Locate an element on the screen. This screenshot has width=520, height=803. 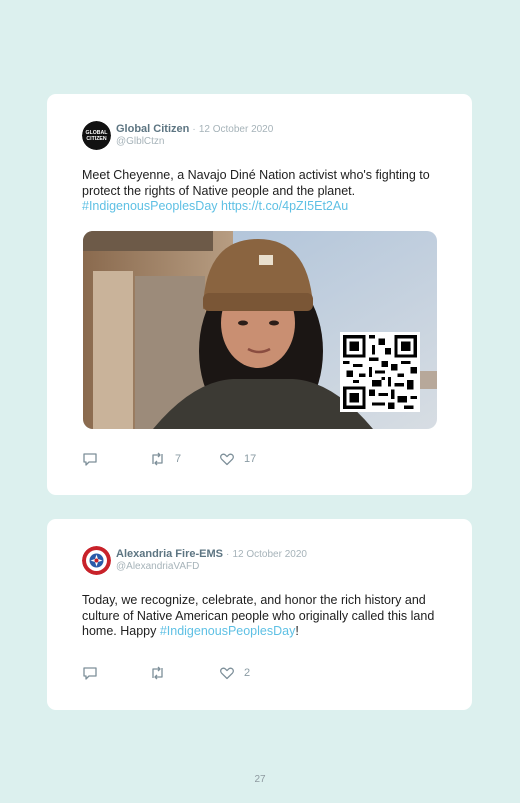
qr-code-icon is located at coordinates (380, 372).